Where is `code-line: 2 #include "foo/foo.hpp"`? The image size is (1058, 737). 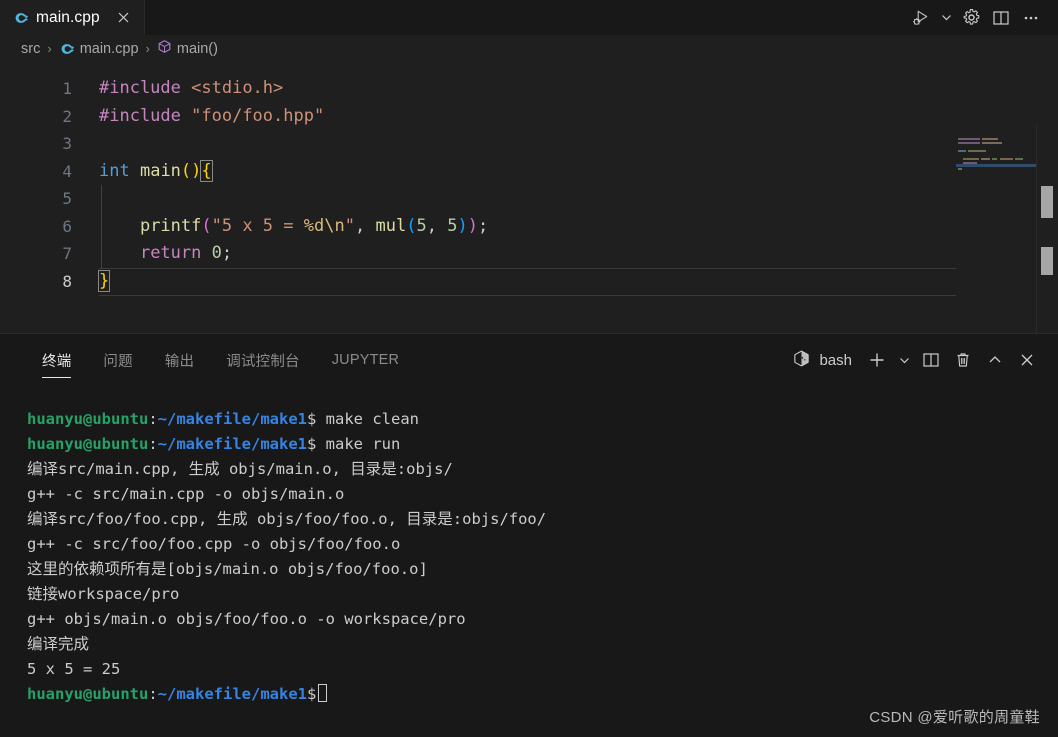
code-line: 2 #include "foo/foo.hpp" is located at coordinates (529, 117).